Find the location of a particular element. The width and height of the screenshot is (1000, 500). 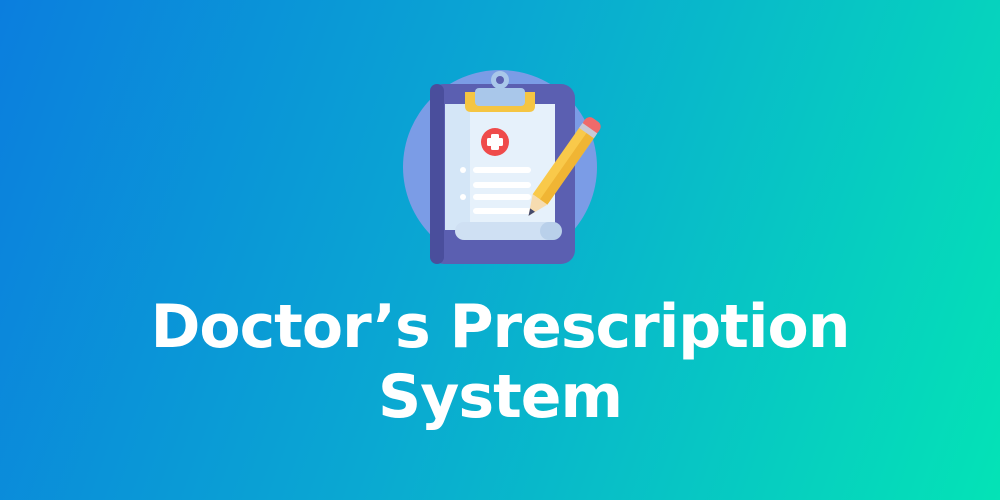

clipboard-prescription-icon is located at coordinates (502, 167).